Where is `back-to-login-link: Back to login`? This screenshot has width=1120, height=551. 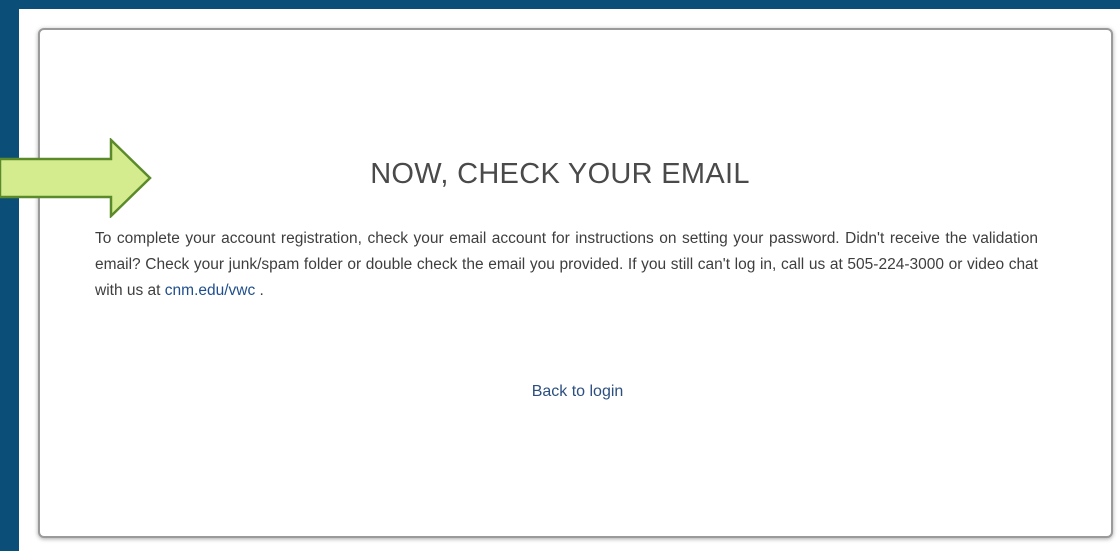
back-to-login-link: Back to login is located at coordinates (560, 392).